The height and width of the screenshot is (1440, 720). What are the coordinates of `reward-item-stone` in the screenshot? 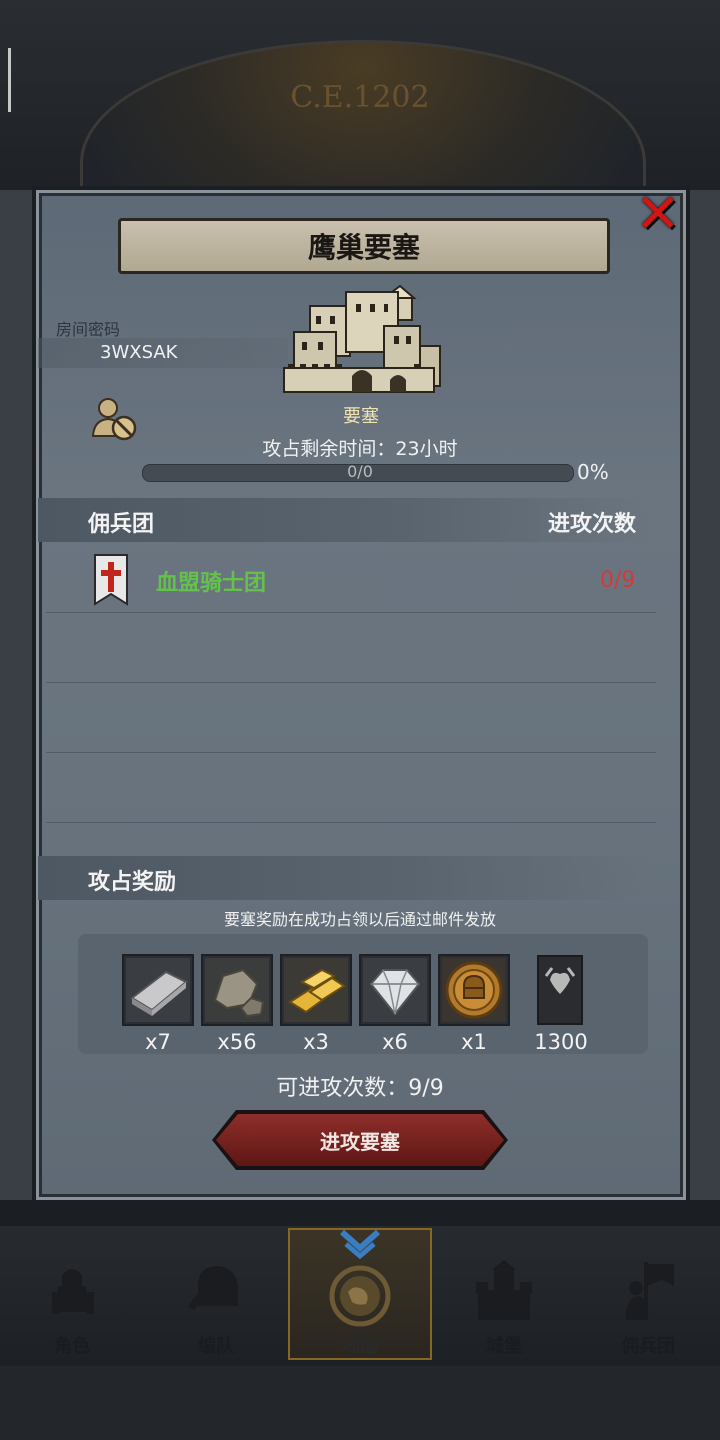 It's located at (237, 990).